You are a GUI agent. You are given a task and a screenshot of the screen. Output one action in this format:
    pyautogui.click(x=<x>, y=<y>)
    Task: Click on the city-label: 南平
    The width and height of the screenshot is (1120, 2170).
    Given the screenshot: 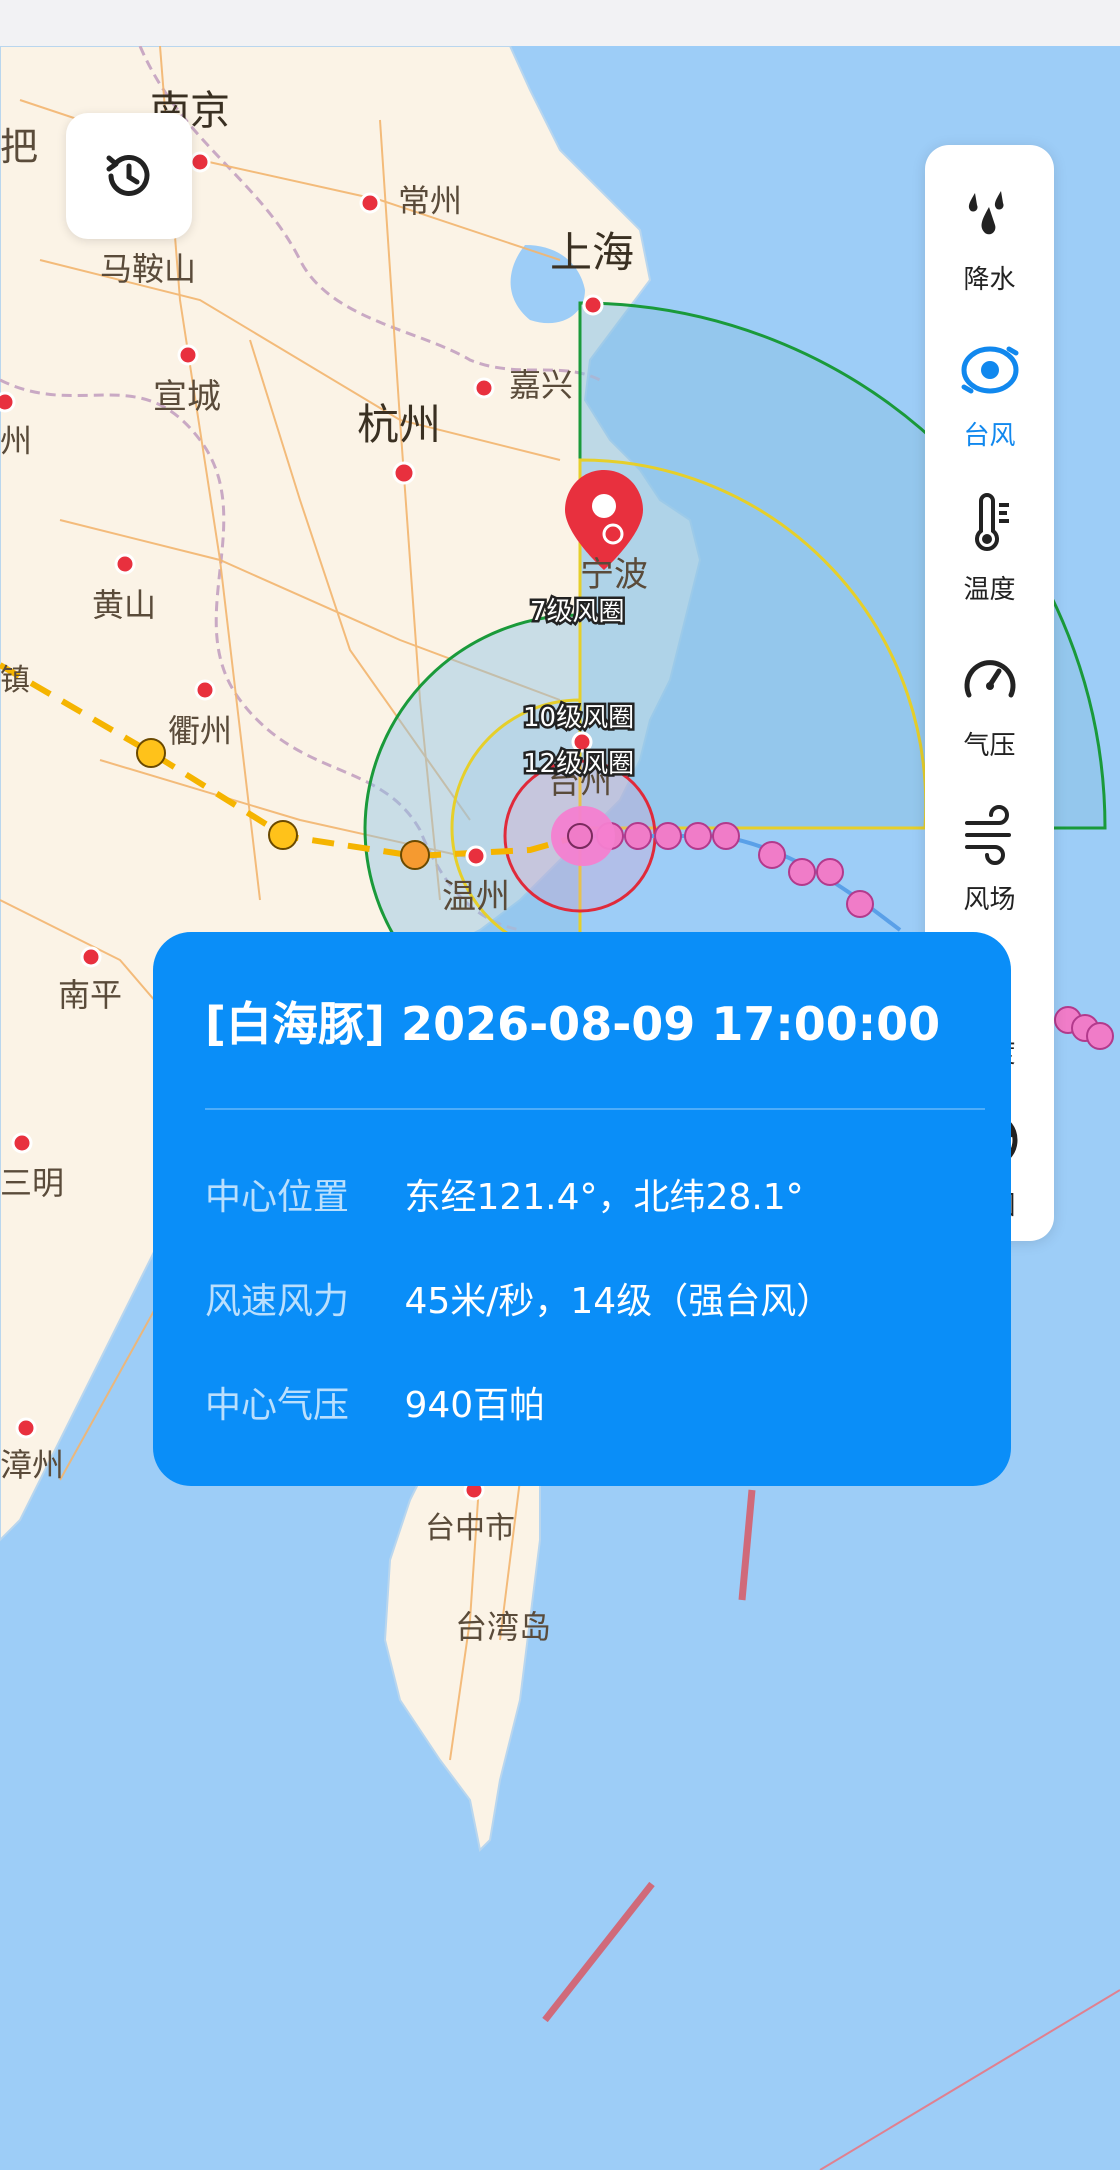 What is the action you would take?
    pyautogui.click(x=90, y=995)
    